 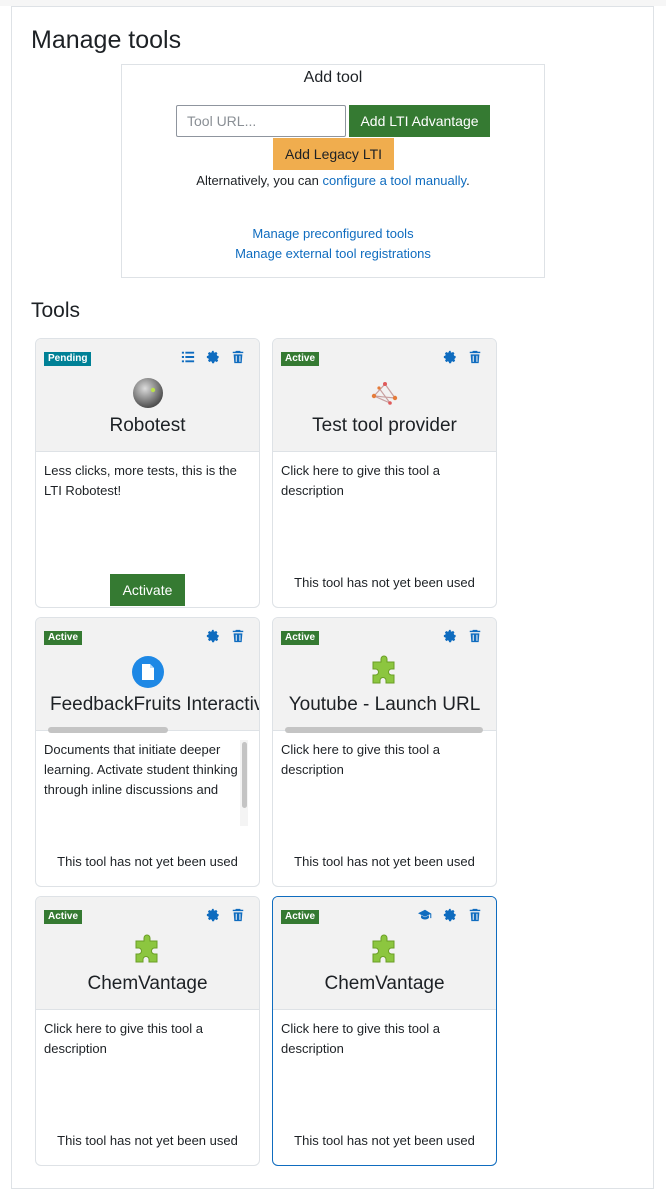 I want to click on add-tool-title: Add tool, so click(x=333, y=77).